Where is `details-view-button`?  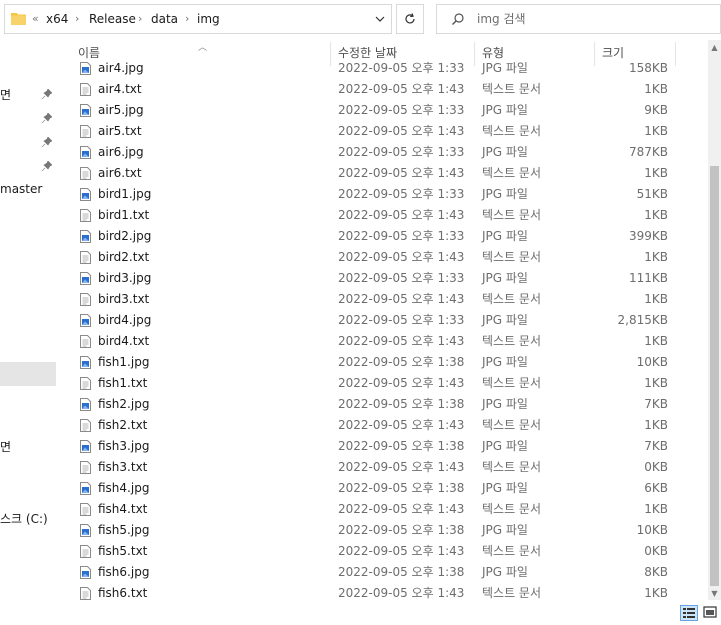 details-view-button is located at coordinates (689, 613).